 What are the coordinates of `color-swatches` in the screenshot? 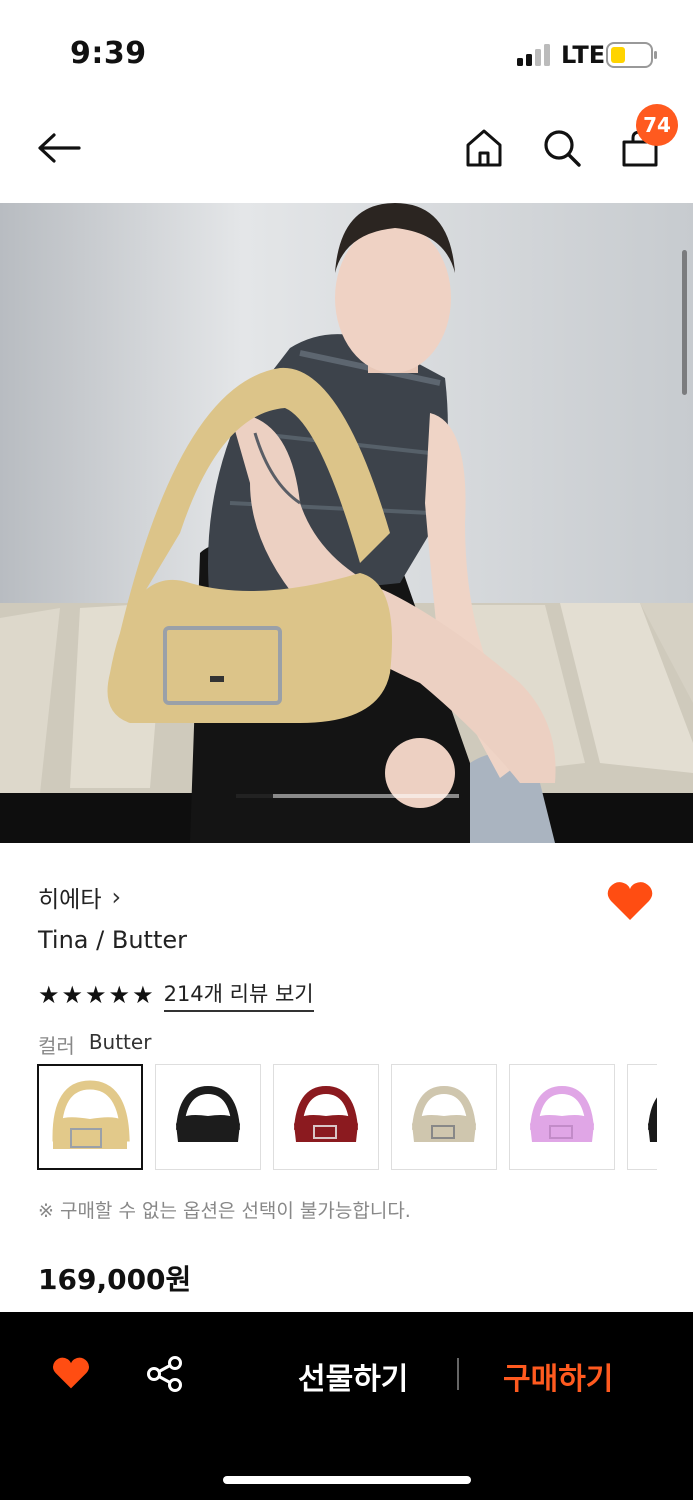 It's located at (347, 1118).